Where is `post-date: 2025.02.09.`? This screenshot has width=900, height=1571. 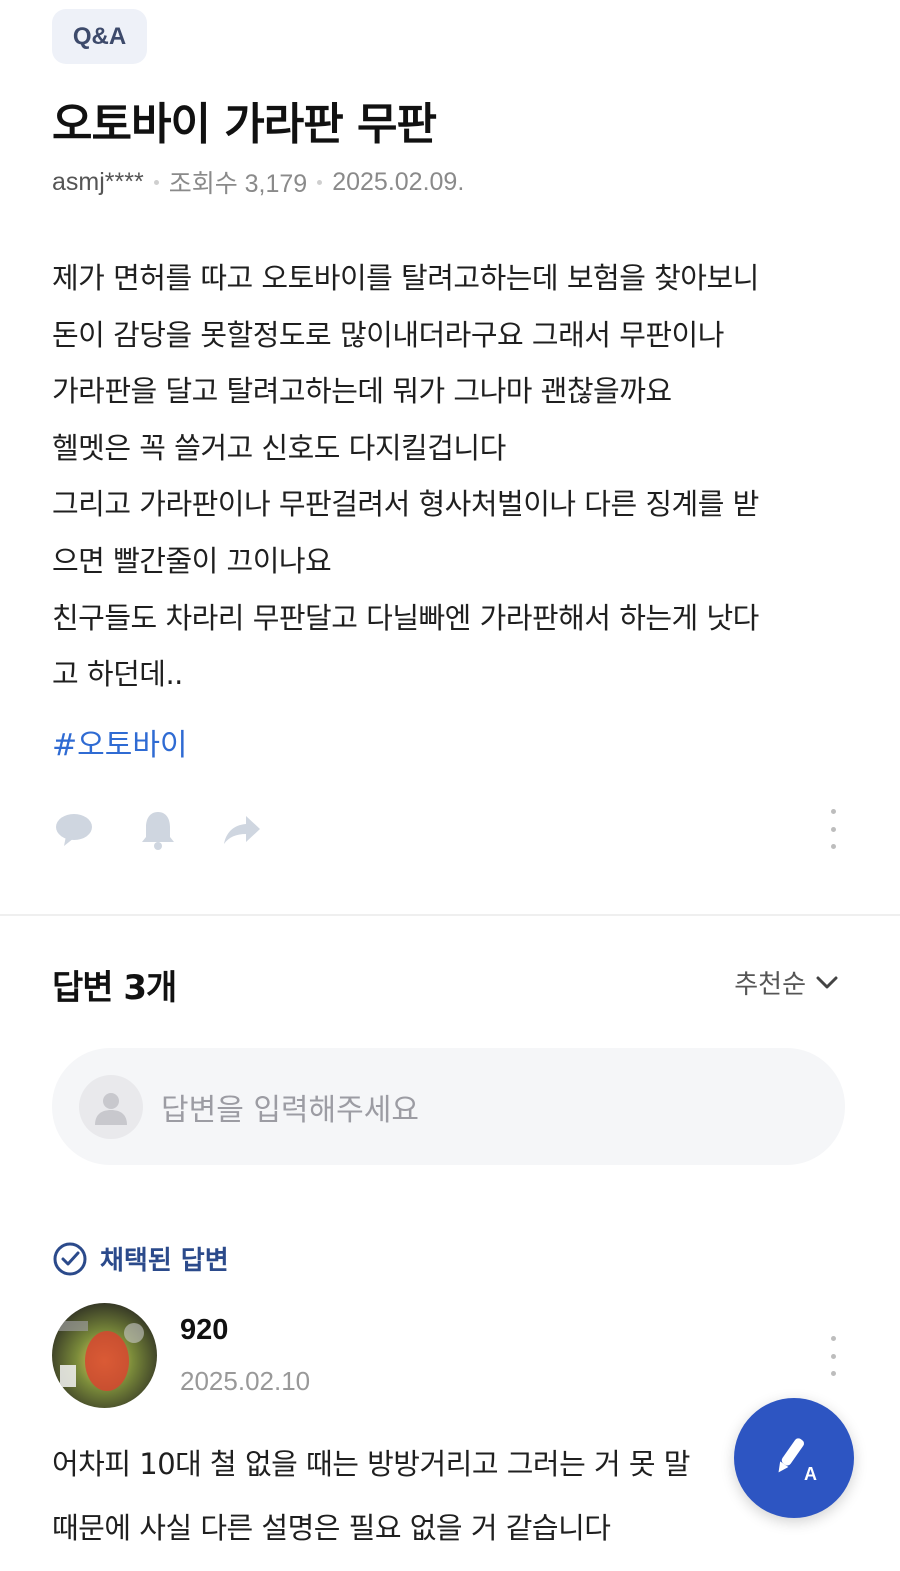
post-date: 2025.02.09. is located at coordinates (398, 181).